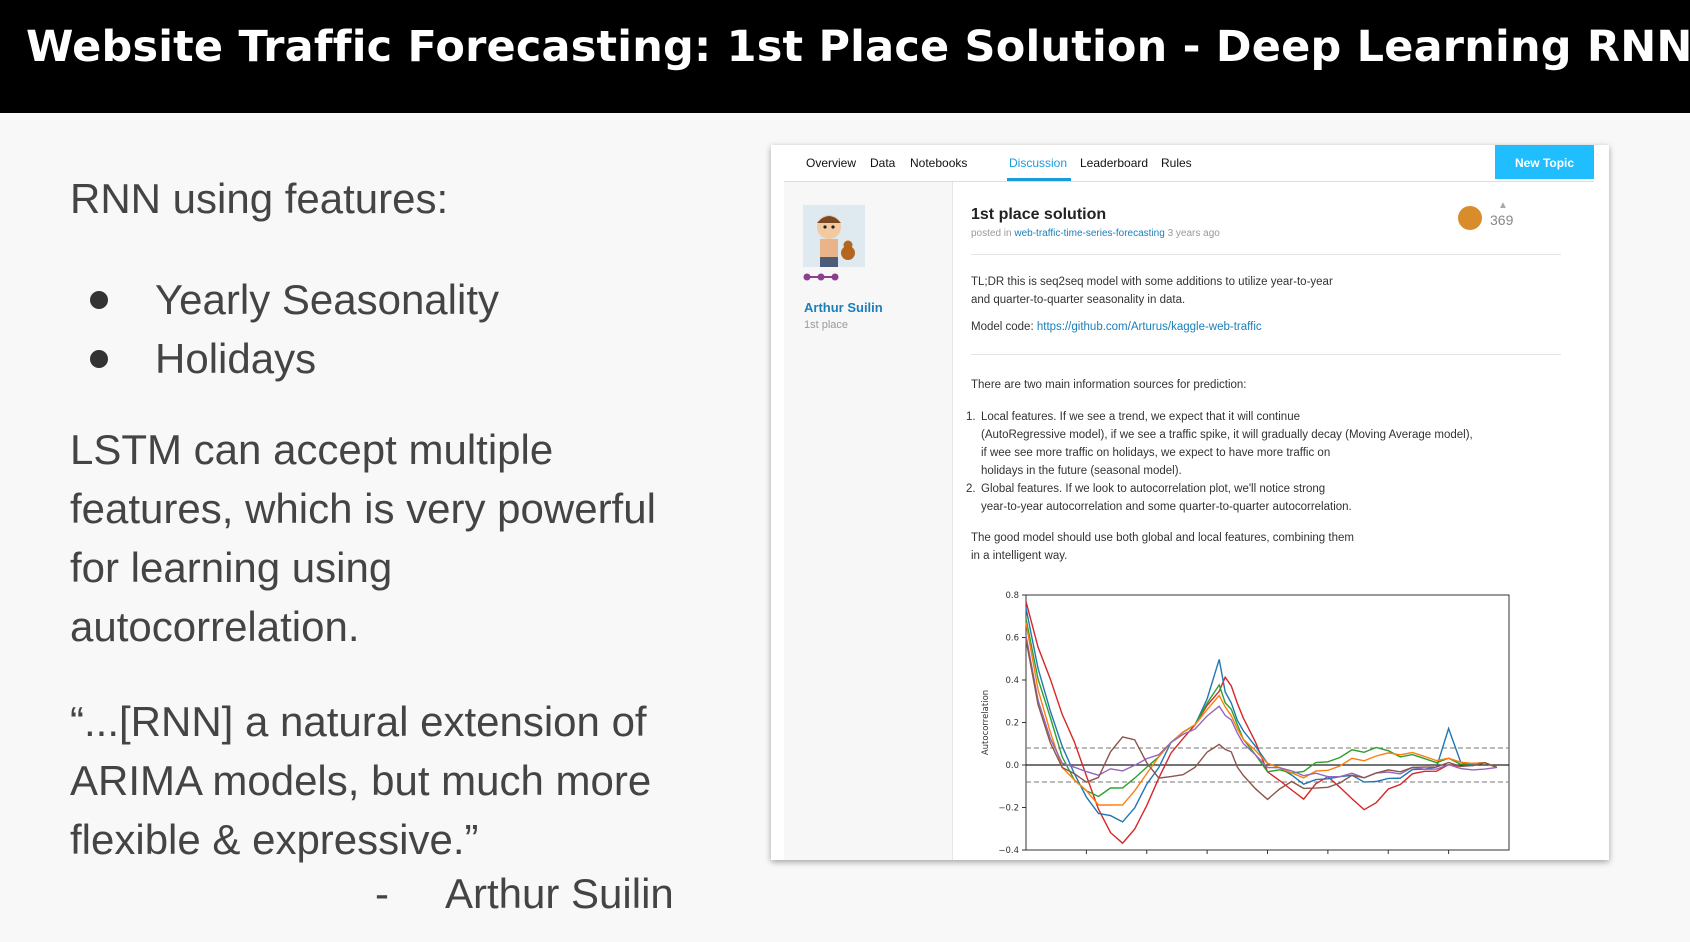 This screenshot has height=942, width=1690. I want to click on attribution-dash: -, so click(382, 893).